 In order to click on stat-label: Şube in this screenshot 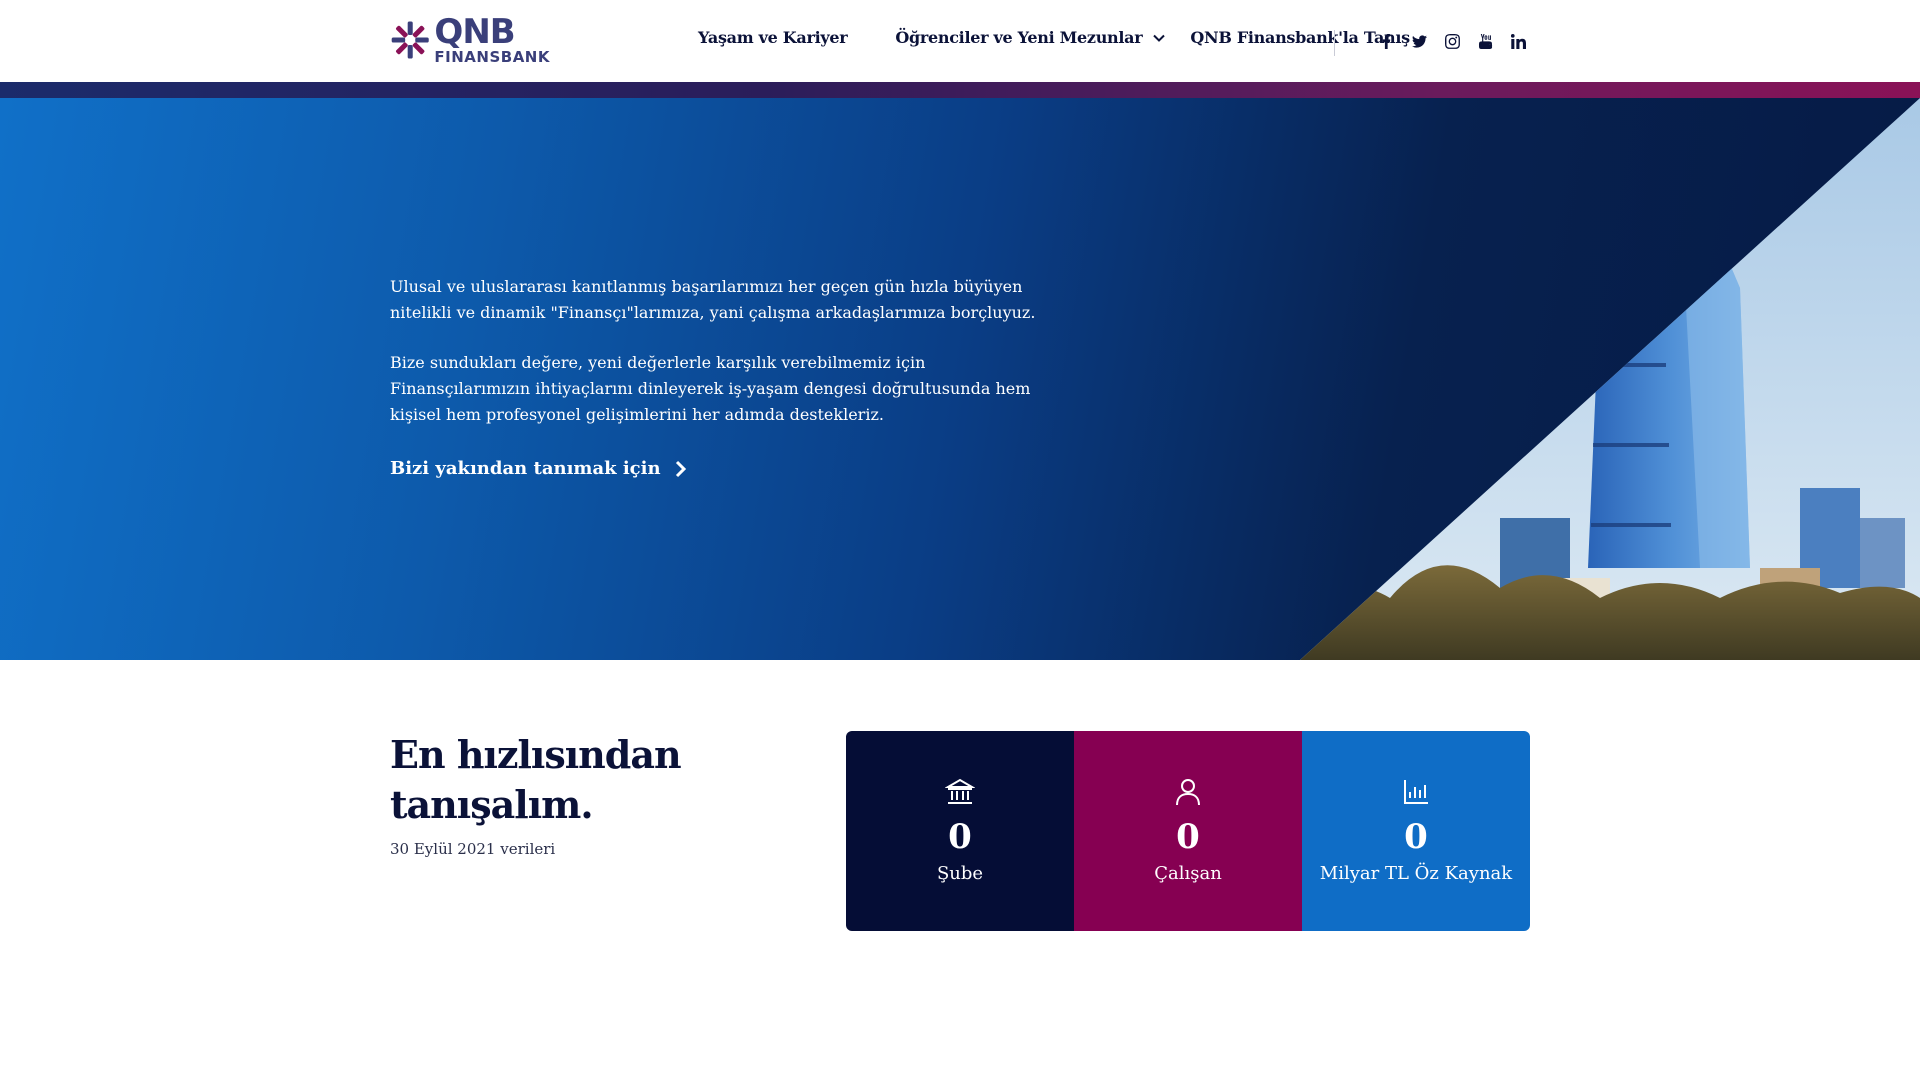, I will do `click(960, 873)`.